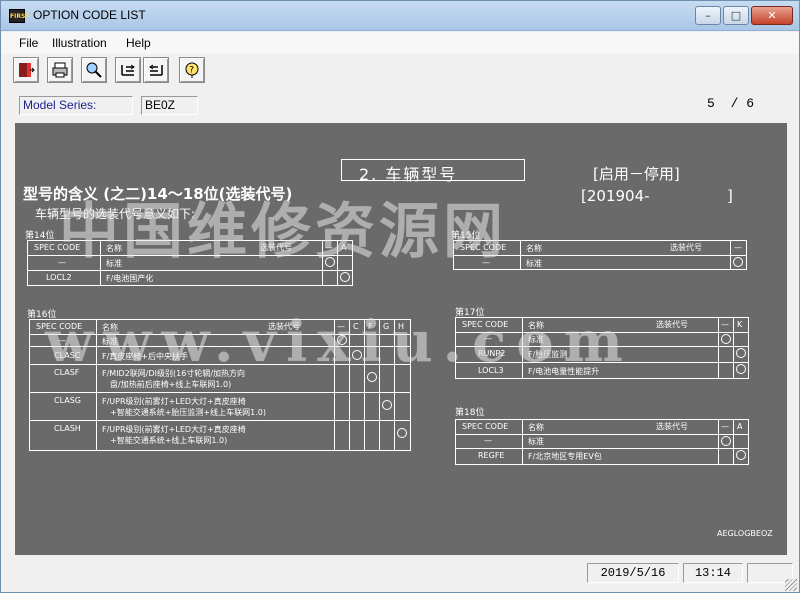 This screenshot has width=800, height=593. What do you see at coordinates (633, 573) in the screenshot?
I see `status-date: 2019/5/16` at bounding box center [633, 573].